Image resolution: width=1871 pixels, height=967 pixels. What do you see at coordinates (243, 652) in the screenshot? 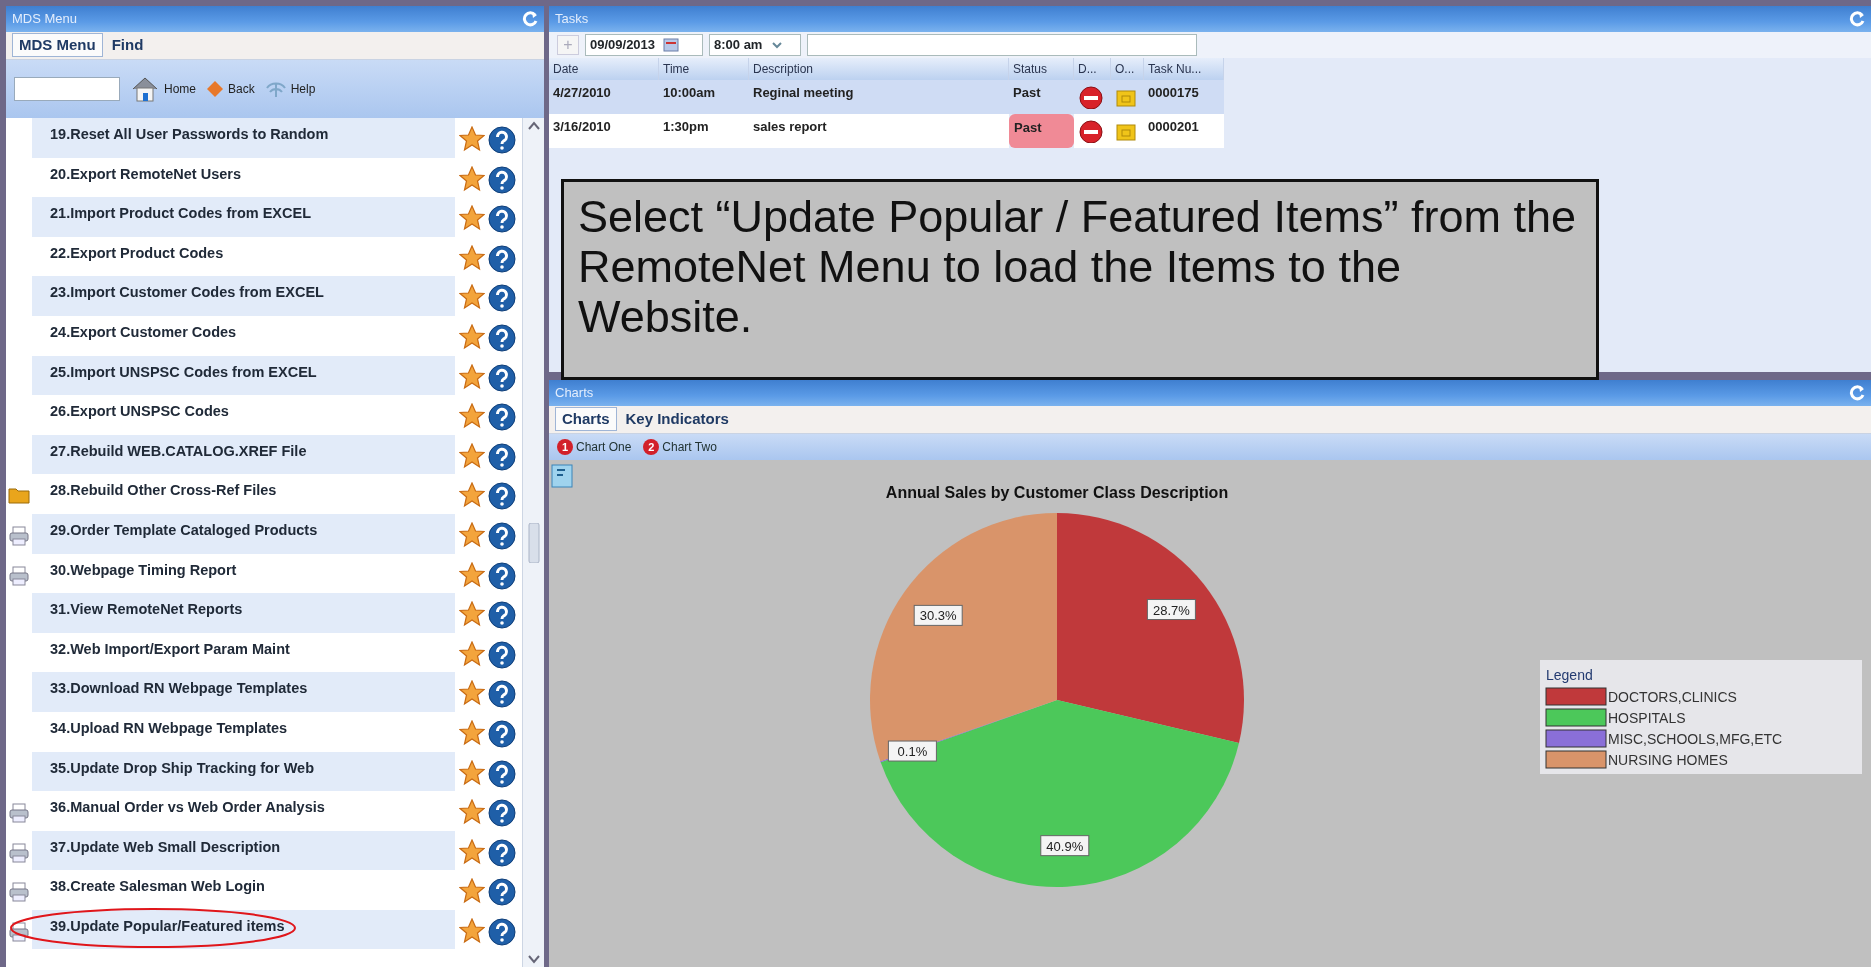
I see `menu-item: 32.Web Import/Export Param Maint` at bounding box center [243, 652].